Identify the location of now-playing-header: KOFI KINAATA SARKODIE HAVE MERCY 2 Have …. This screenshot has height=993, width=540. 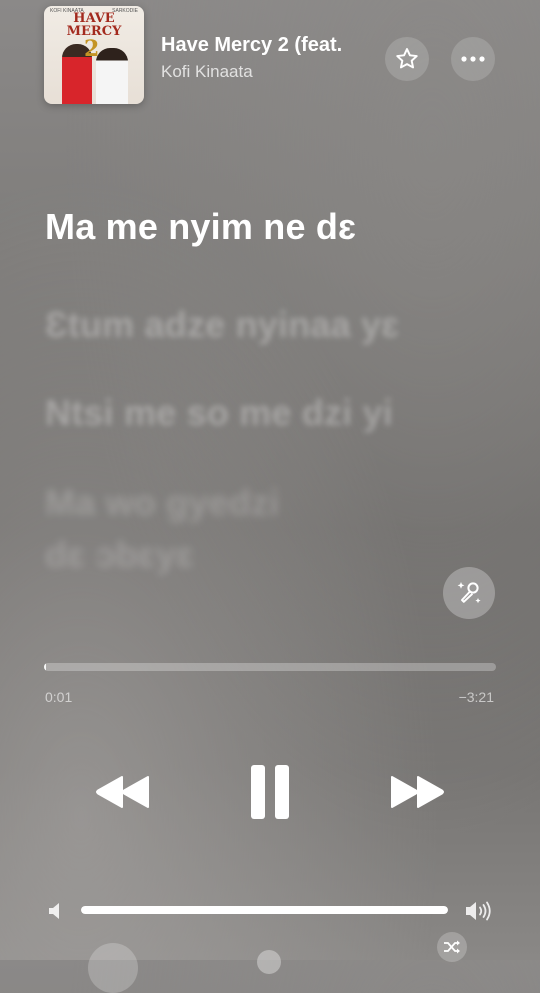
(270, 55).